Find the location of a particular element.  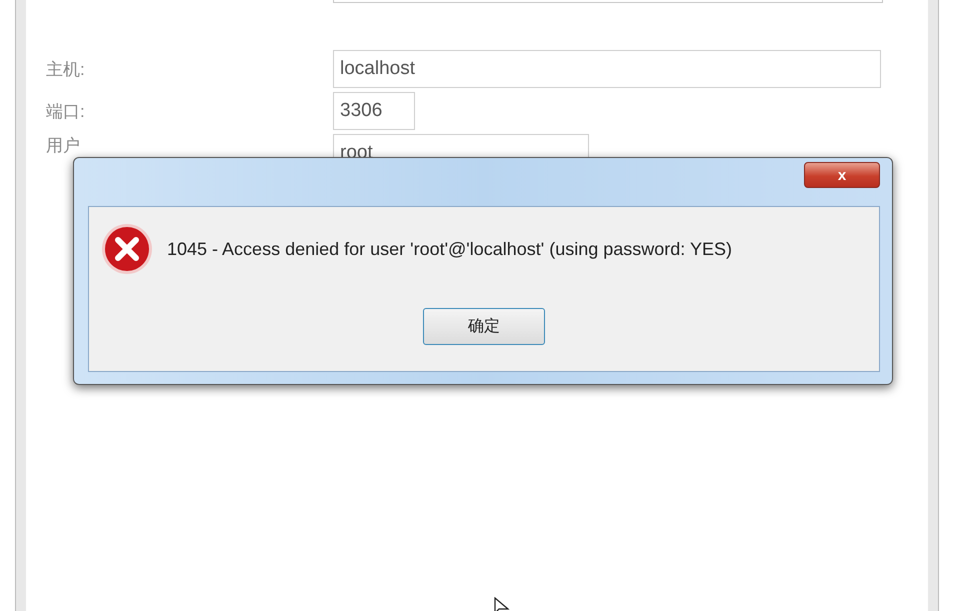

error-message: 1045 - Access denied for user 'root'@'localhost' (using password: YES) is located at coordinates (449, 249).